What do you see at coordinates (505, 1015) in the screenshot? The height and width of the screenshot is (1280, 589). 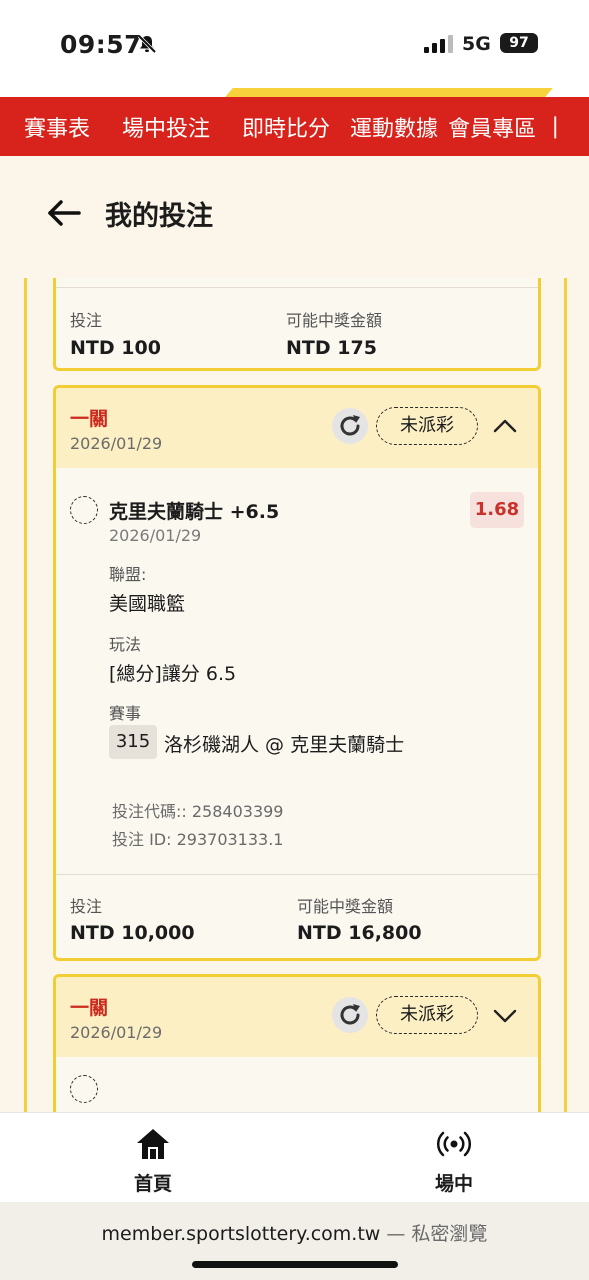 I see `chevron-down-icon` at bounding box center [505, 1015].